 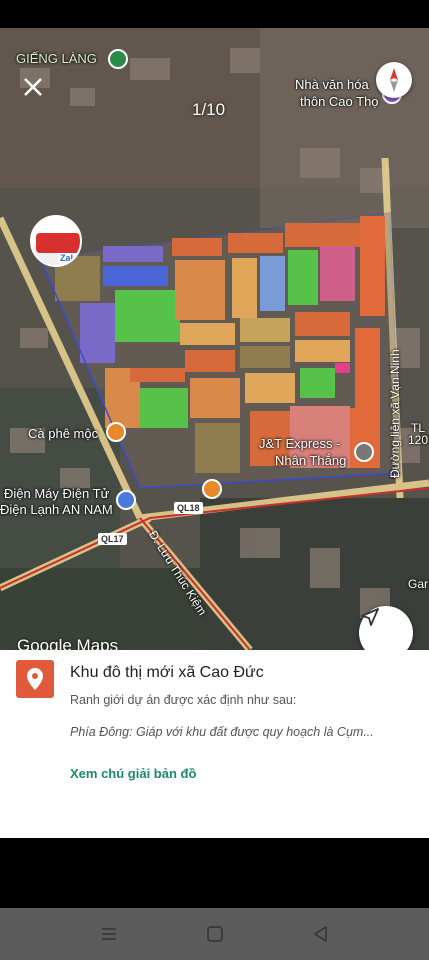 I want to click on compass-icon, so click(x=394, y=80).